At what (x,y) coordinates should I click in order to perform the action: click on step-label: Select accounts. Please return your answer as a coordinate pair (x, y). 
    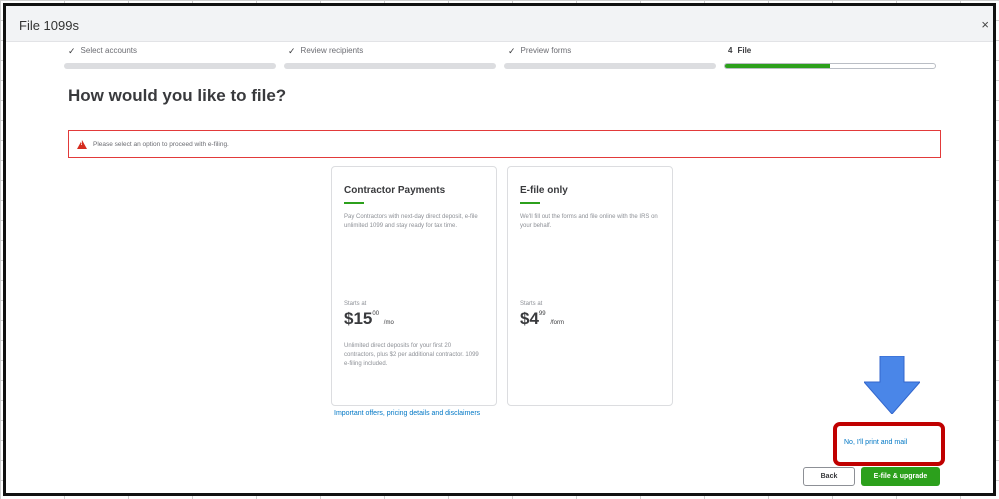
    Looking at the image, I should click on (109, 50).